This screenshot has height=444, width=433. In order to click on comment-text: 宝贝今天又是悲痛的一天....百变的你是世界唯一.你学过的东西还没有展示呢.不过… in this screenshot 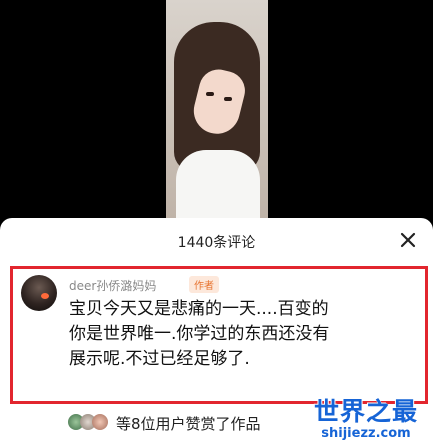, I will do `click(199, 334)`.